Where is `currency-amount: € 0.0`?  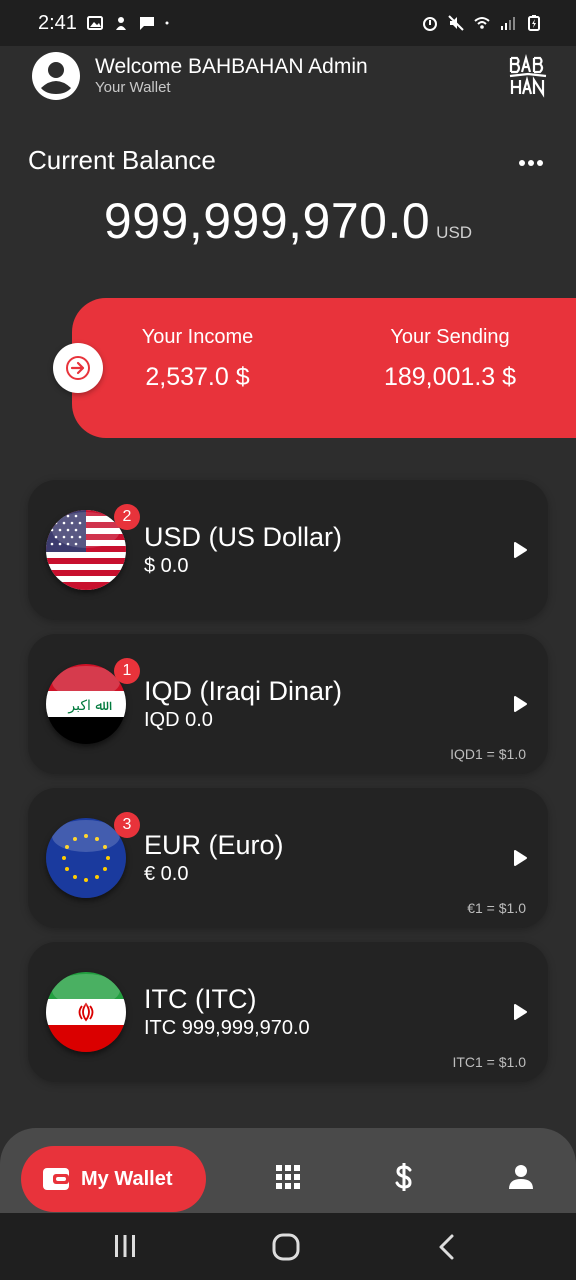 currency-amount: € 0.0 is located at coordinates (166, 874).